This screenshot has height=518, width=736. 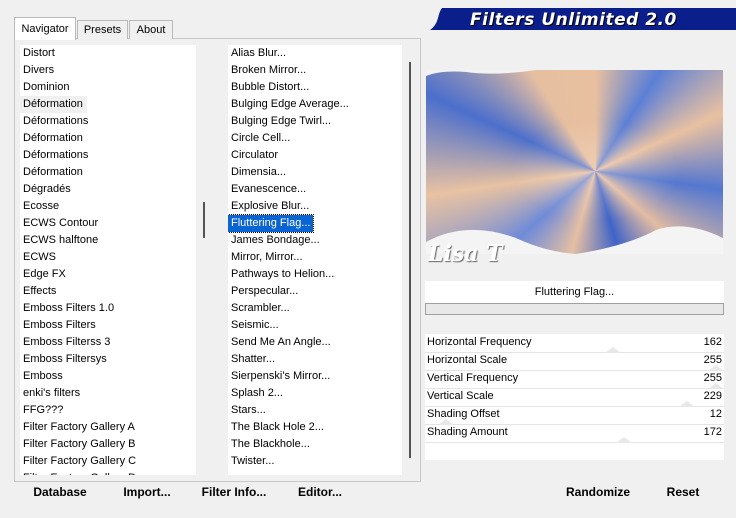 I want to click on parameter-slider: Shading Amount 172, so click(x=574, y=433).